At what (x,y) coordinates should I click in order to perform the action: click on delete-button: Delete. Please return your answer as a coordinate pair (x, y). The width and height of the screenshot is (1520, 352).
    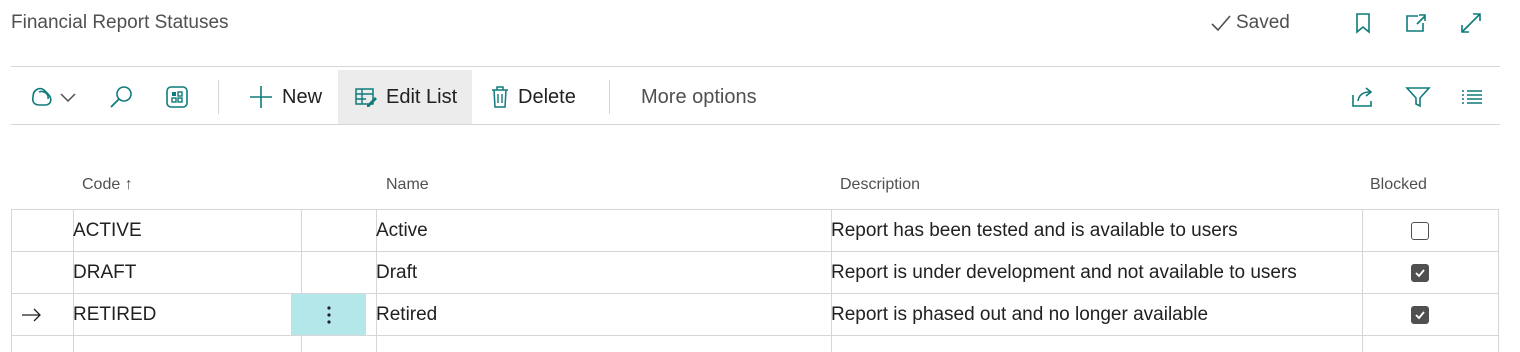
    Looking at the image, I should click on (533, 97).